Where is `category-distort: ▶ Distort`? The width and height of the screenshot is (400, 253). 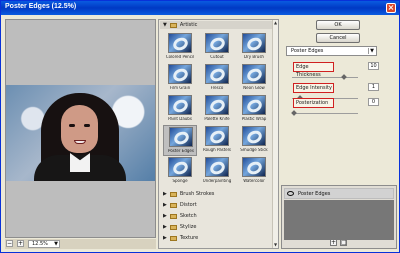 category-distort: ▶ Distort is located at coordinates (216, 205).